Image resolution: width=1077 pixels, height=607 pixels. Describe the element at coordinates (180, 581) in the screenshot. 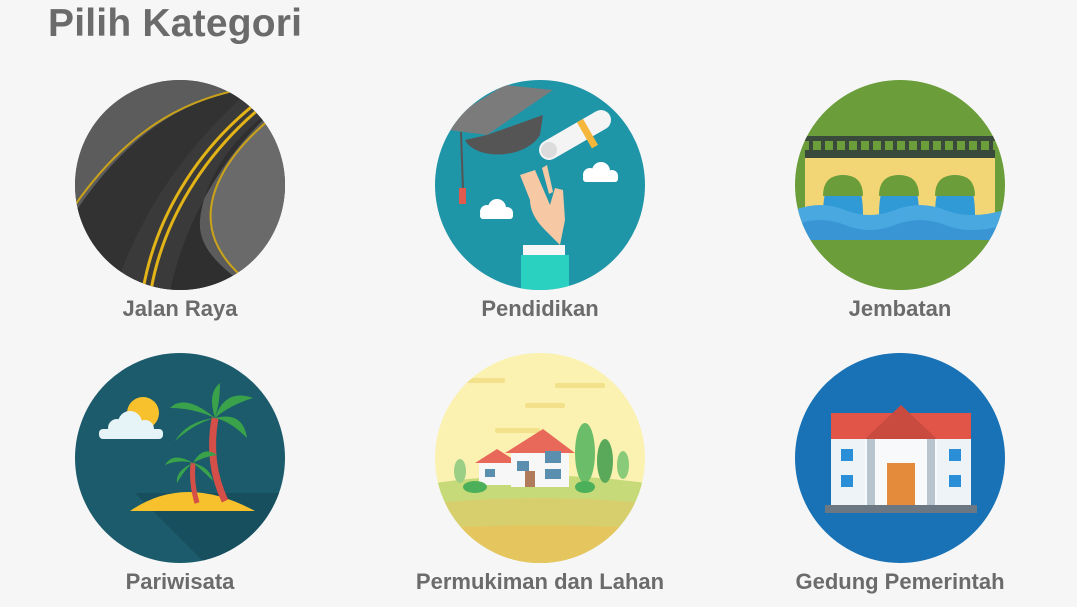

I see `category-label: Pariwisata` at that location.